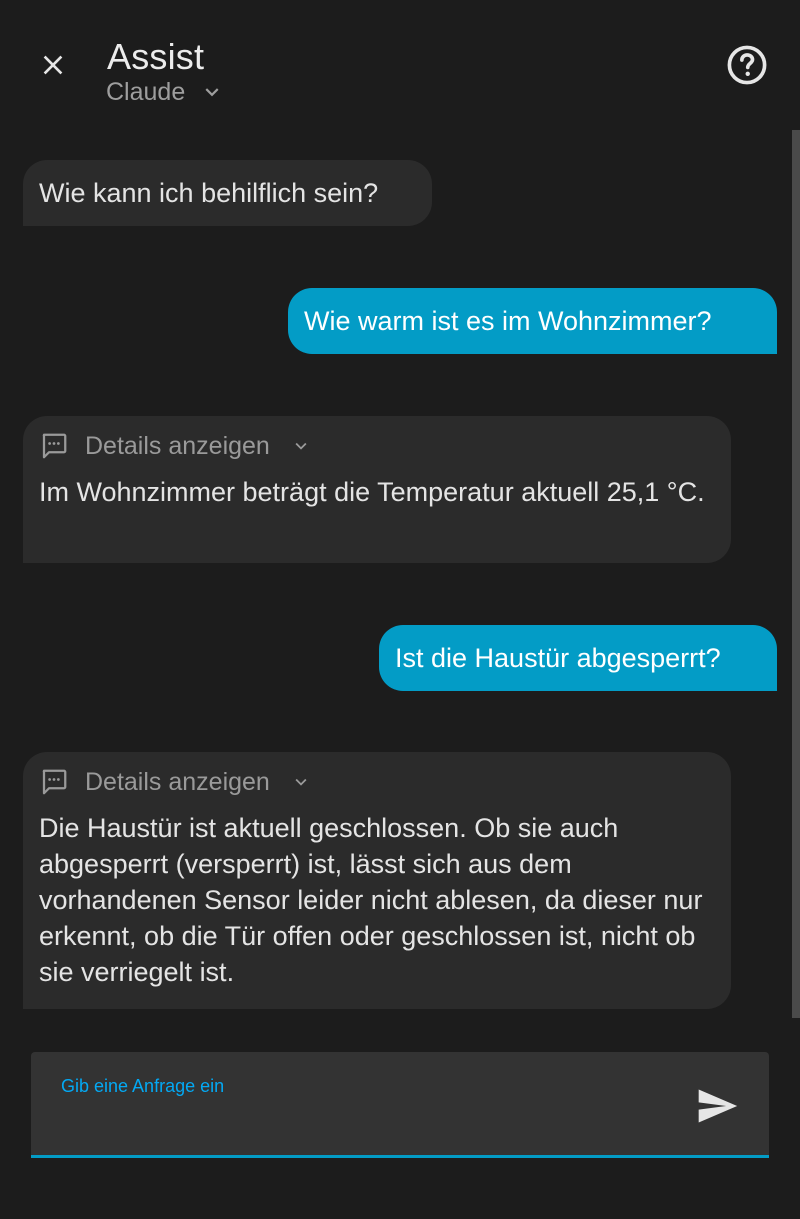 The height and width of the screenshot is (1219, 800). I want to click on request-input-container: Gib eine Anfrage ein, so click(400, 1105).